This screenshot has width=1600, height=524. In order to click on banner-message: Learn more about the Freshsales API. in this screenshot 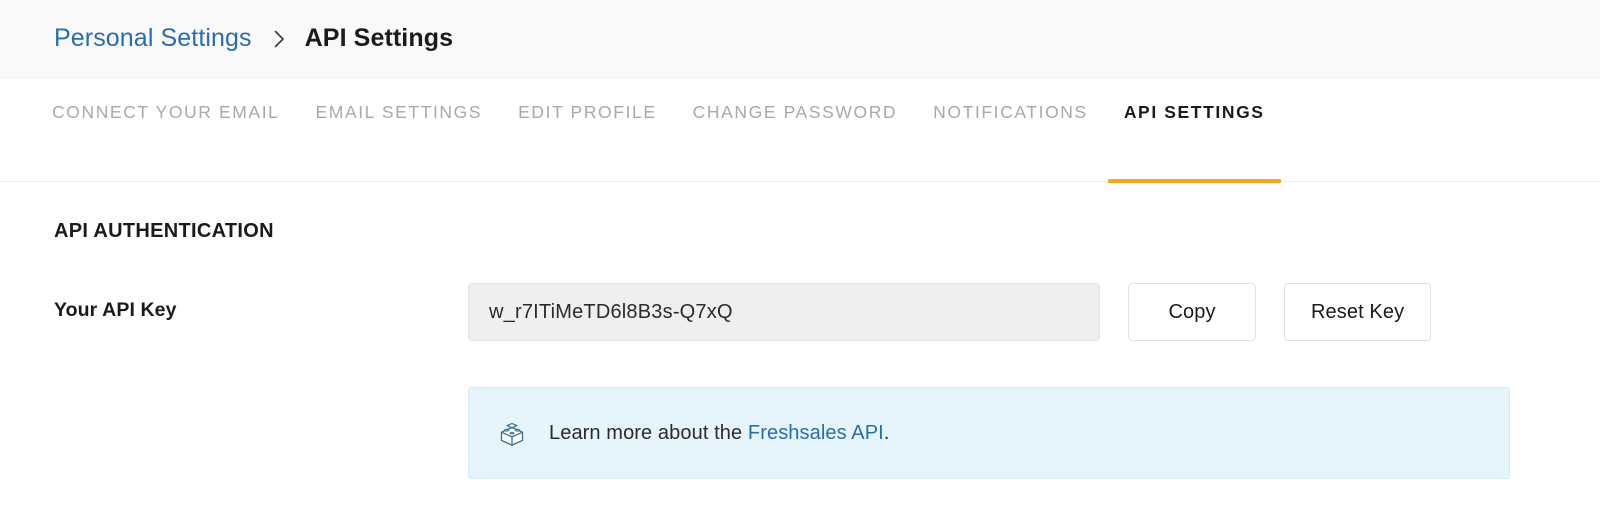, I will do `click(719, 433)`.